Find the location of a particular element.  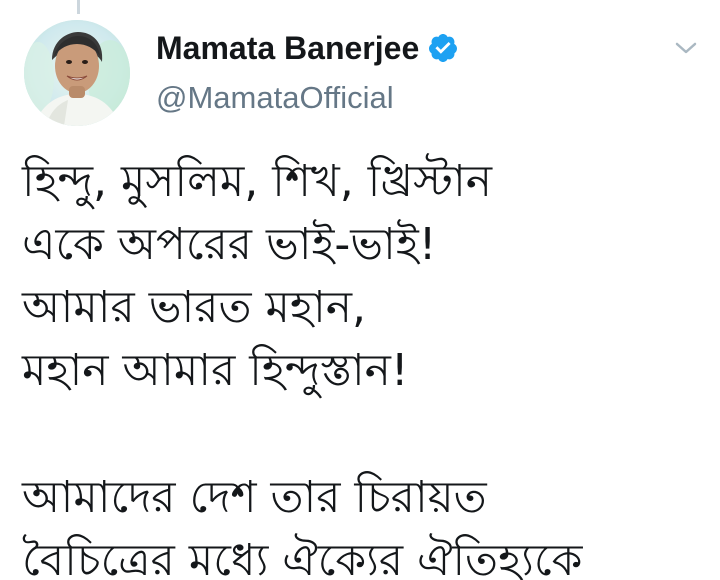

author-row: Mamata Banerjee is located at coordinates (307, 48).